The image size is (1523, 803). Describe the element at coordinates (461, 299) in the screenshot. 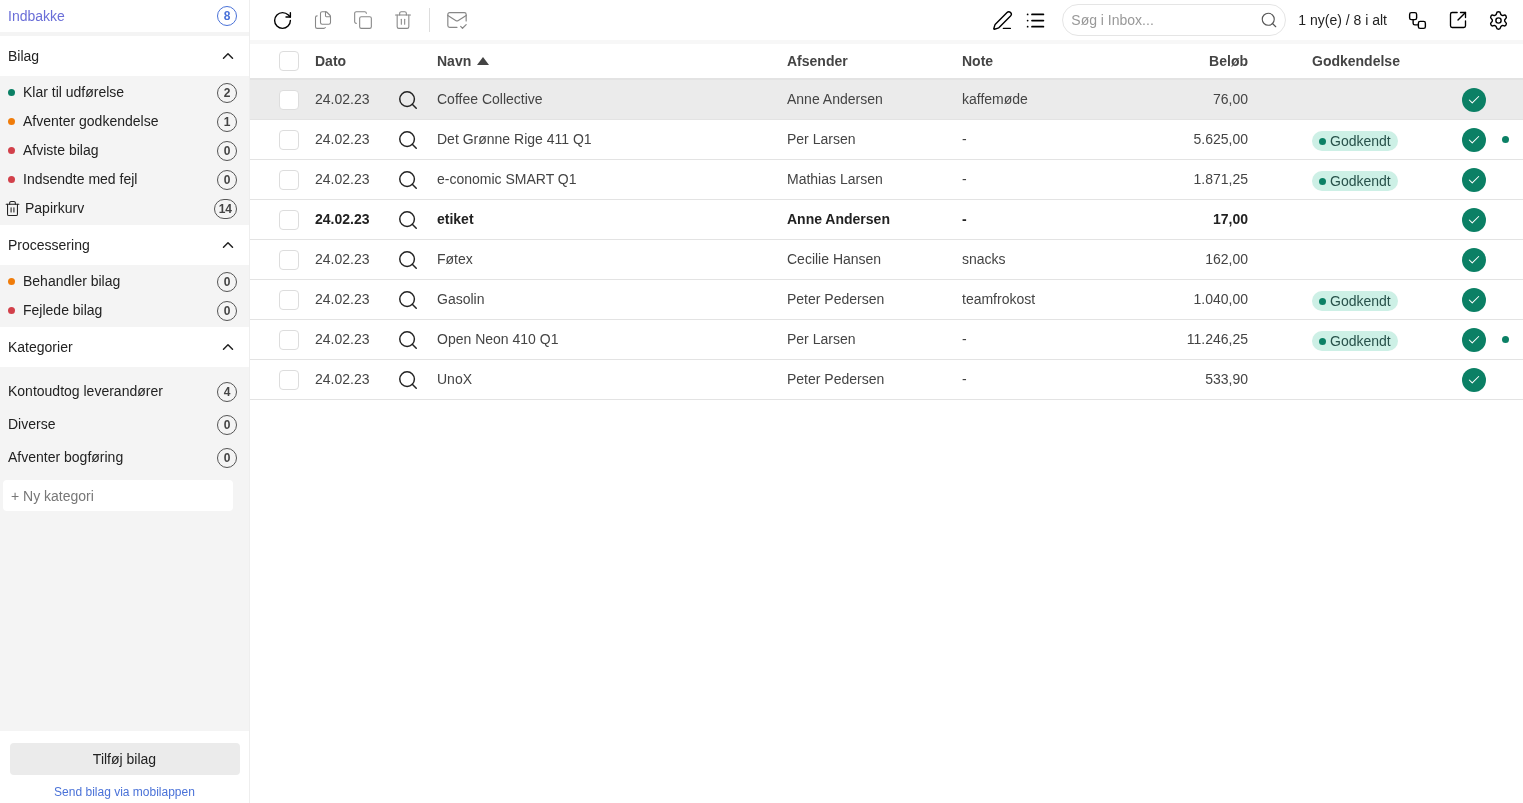

I see `table-cell-text: Gasolin` at that location.